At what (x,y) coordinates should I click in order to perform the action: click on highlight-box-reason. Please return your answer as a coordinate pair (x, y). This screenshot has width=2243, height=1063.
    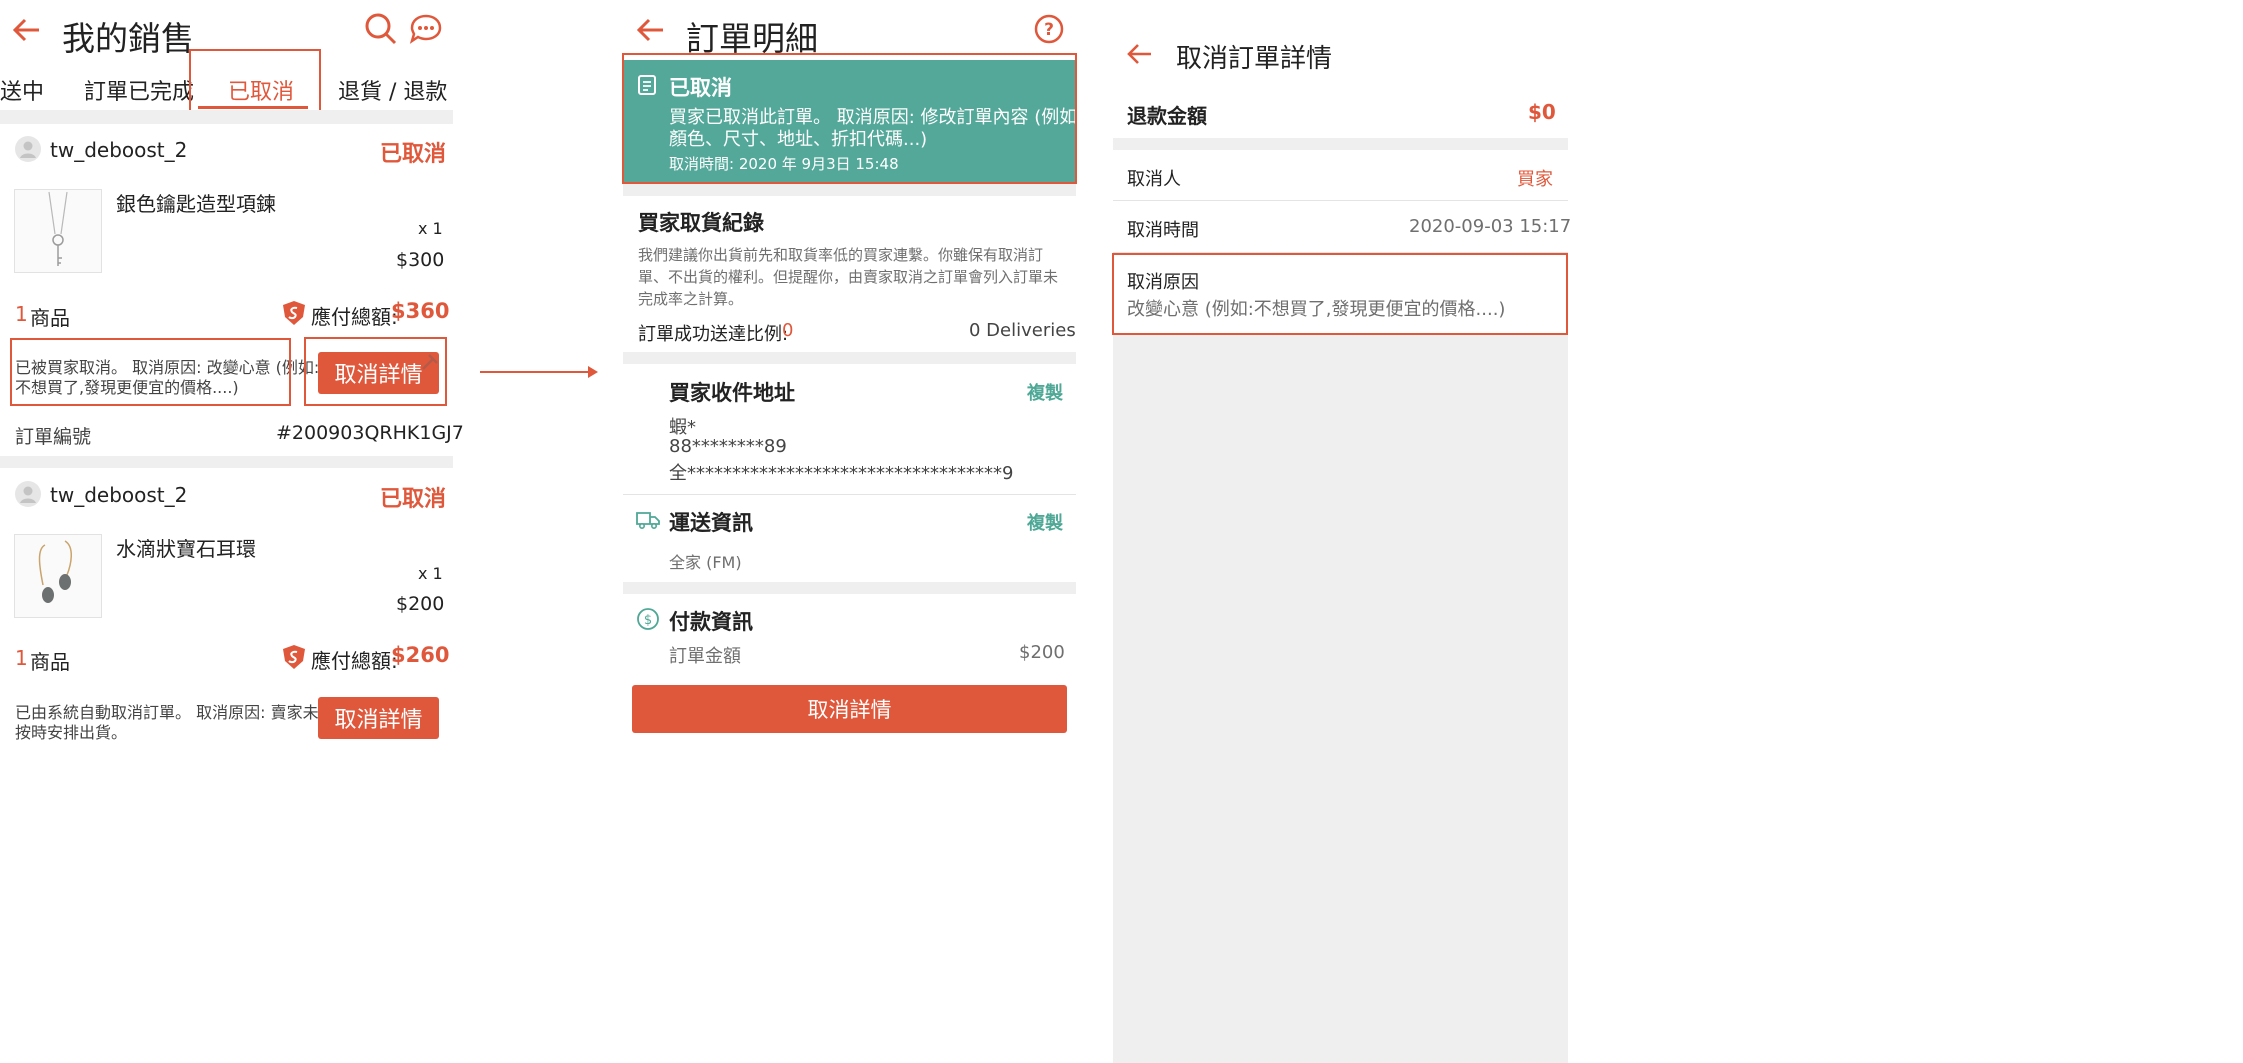
    Looking at the image, I should click on (1340, 294).